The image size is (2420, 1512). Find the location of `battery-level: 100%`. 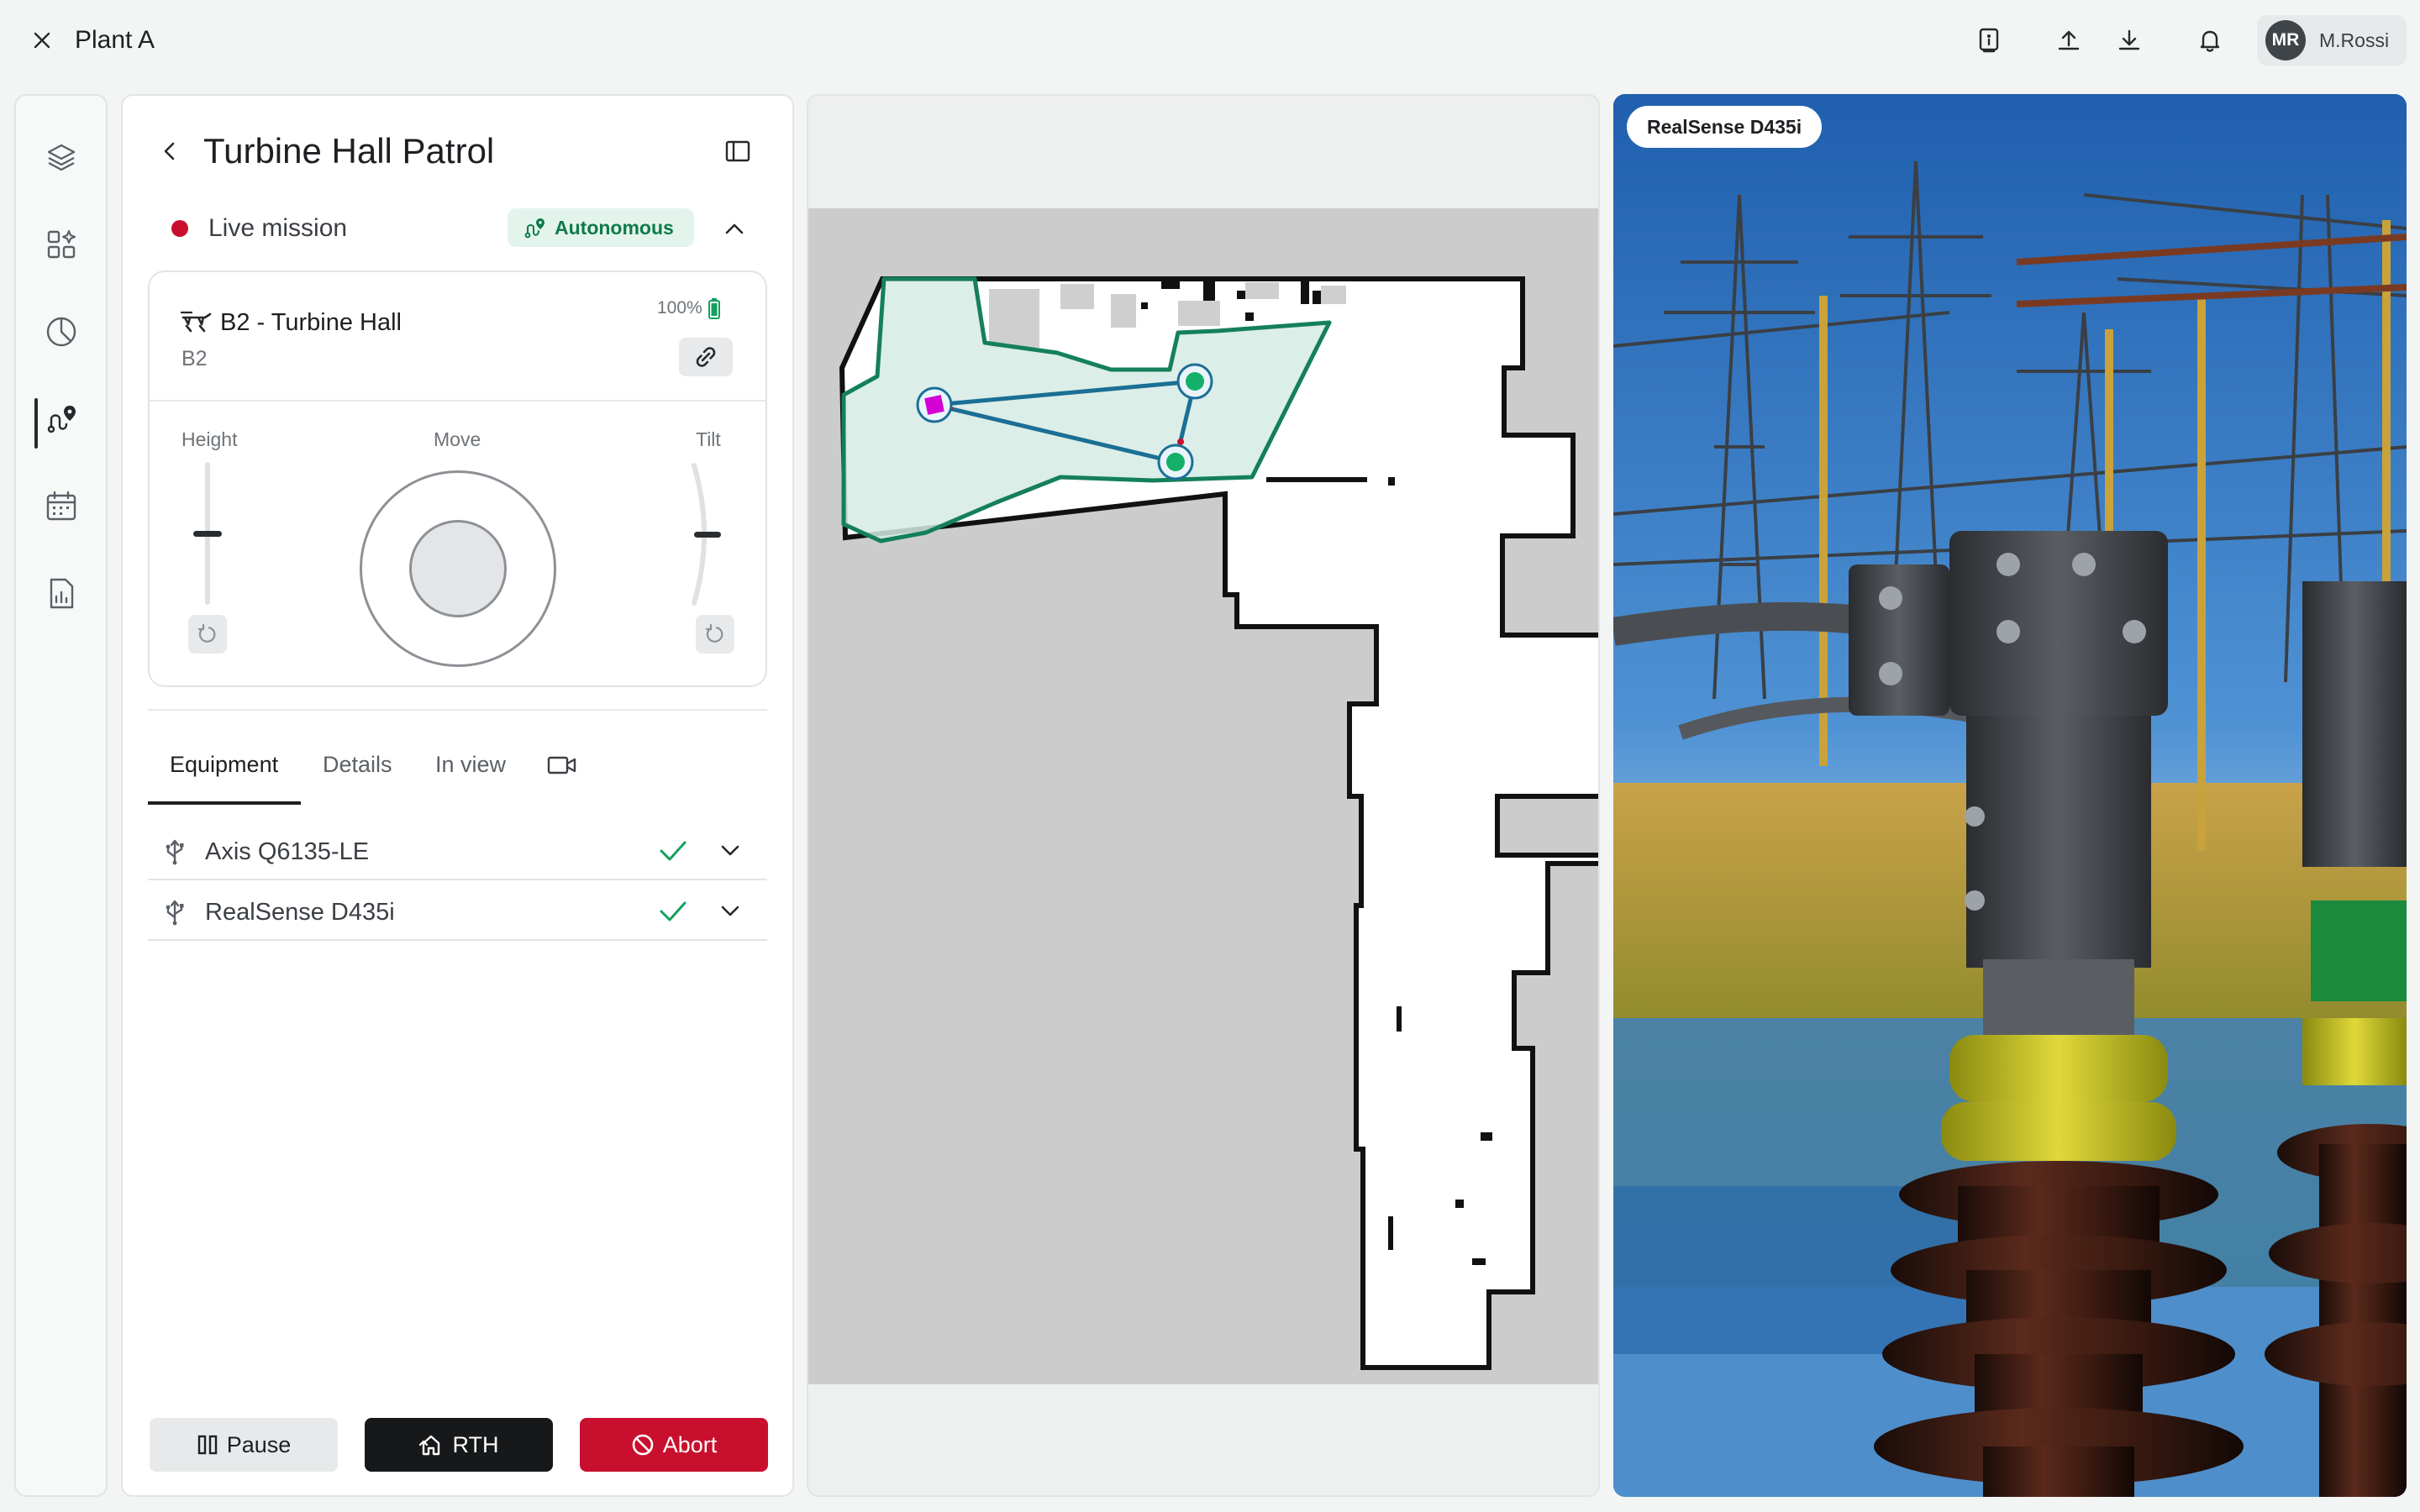

battery-level: 100% is located at coordinates (679, 308).